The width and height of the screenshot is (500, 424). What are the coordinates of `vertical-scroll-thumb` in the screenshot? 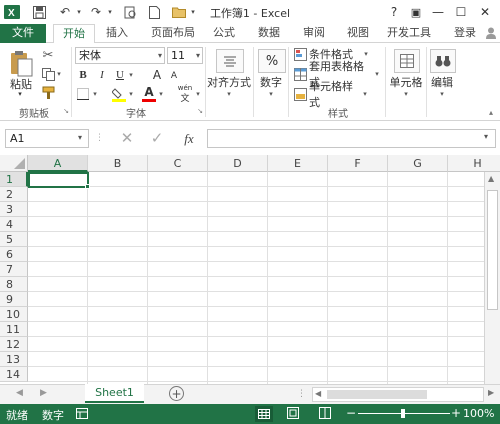 It's located at (492, 250).